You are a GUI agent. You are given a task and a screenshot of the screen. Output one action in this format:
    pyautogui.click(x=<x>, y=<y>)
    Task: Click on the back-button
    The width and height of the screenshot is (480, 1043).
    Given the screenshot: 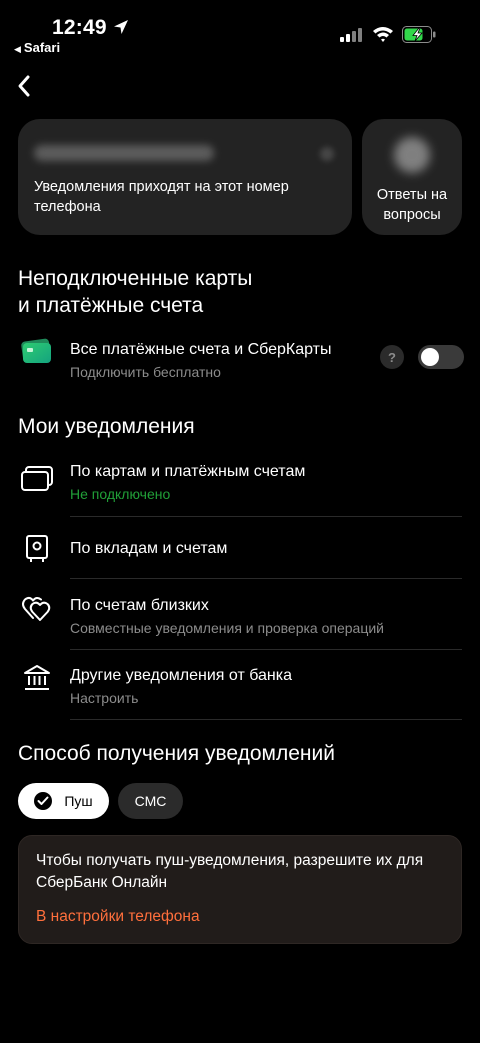 What is the action you would take?
    pyautogui.click(x=24, y=86)
    